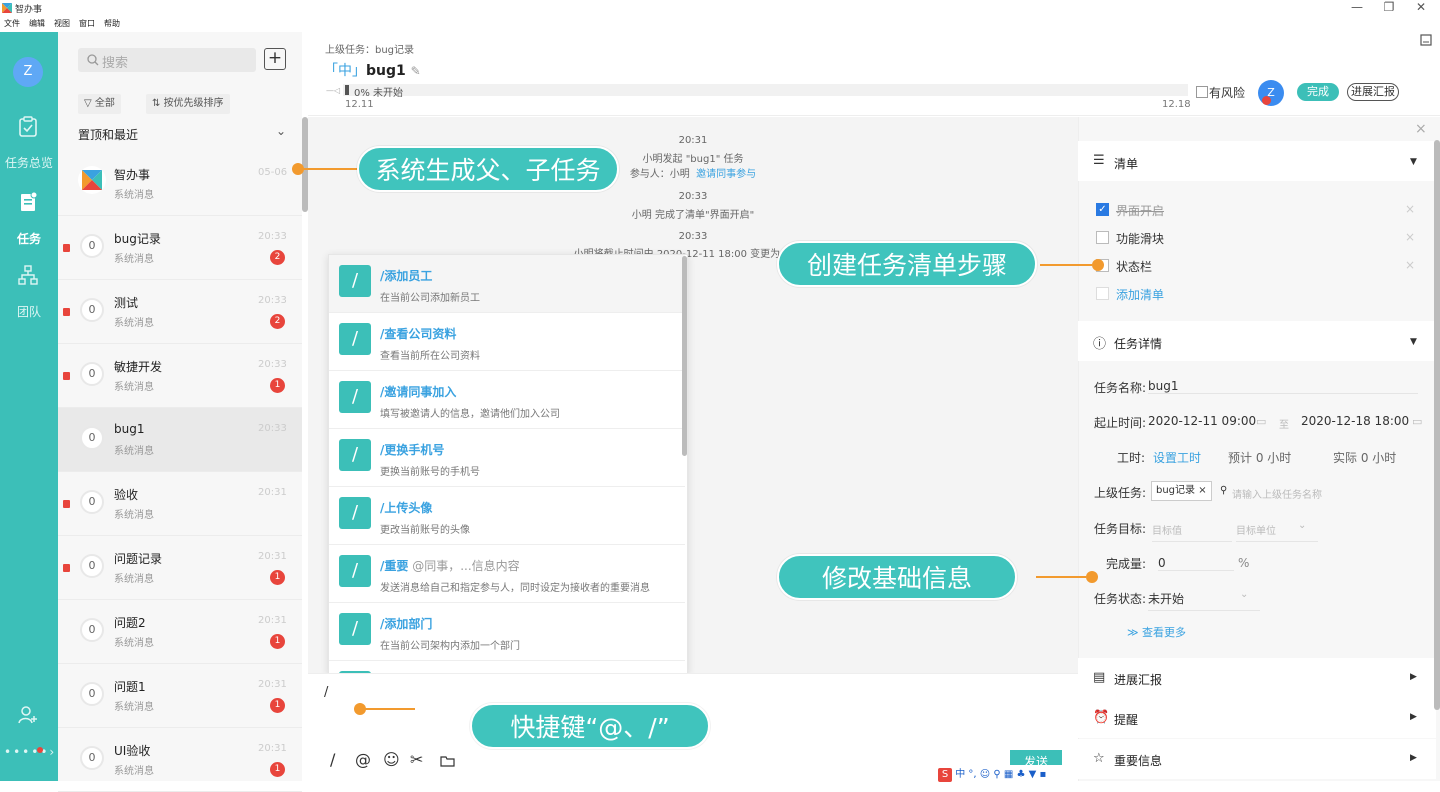 This screenshot has width=1440, height=792. I want to click on filter-all-label: 全部, so click(104, 103).